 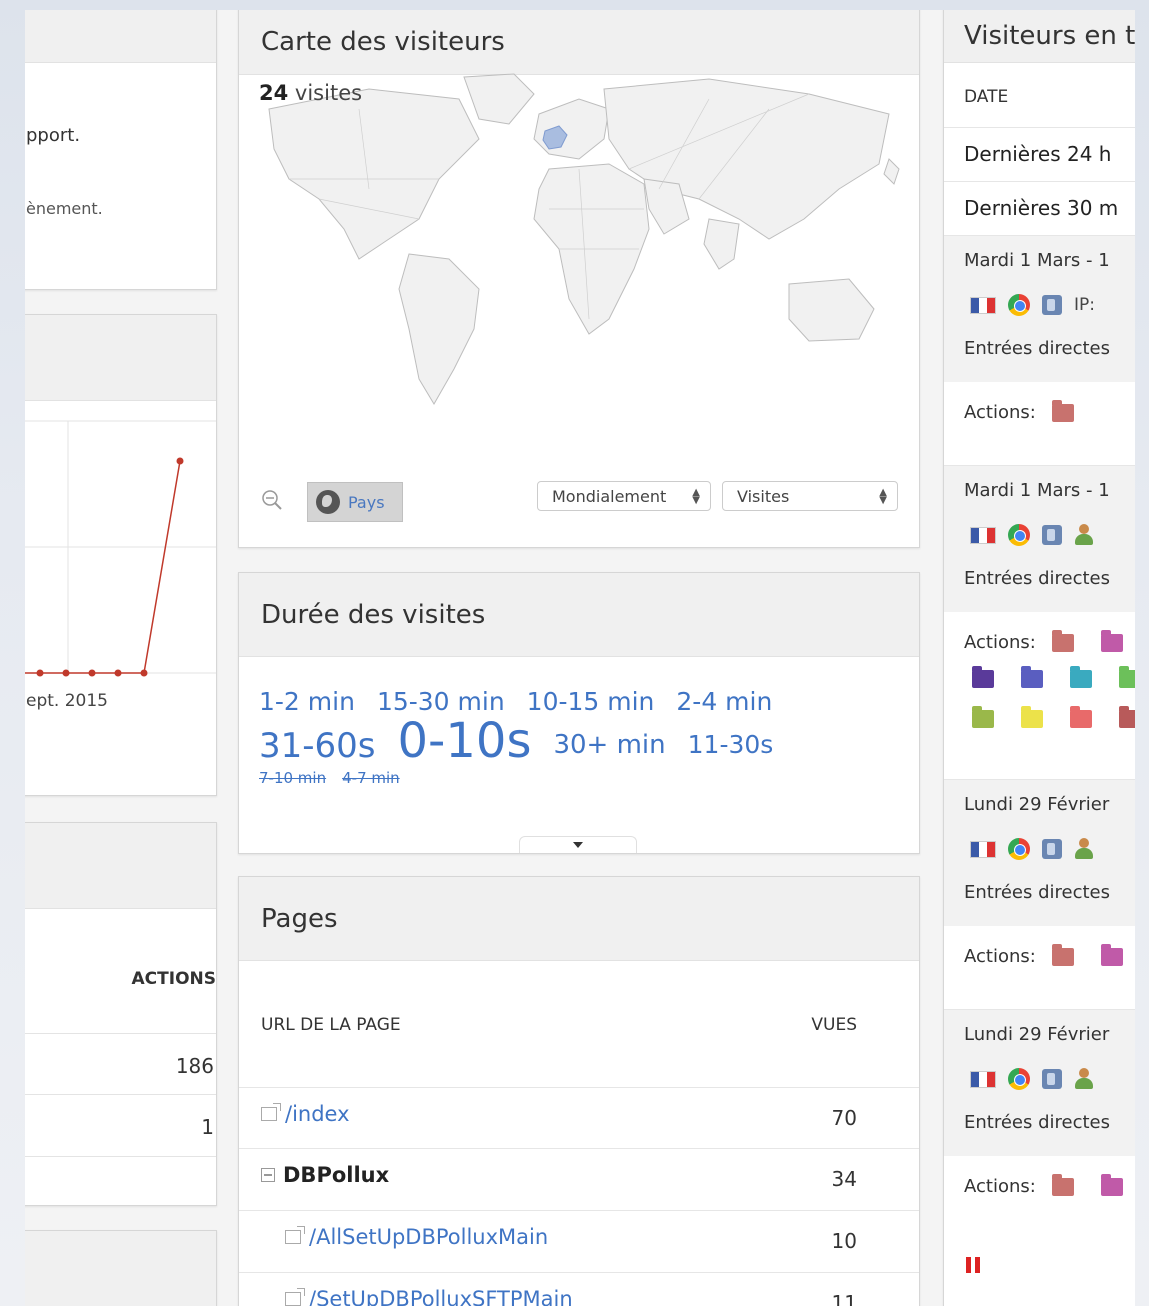 What do you see at coordinates (103, 567) in the screenshot?
I see `chart-series-line` at bounding box center [103, 567].